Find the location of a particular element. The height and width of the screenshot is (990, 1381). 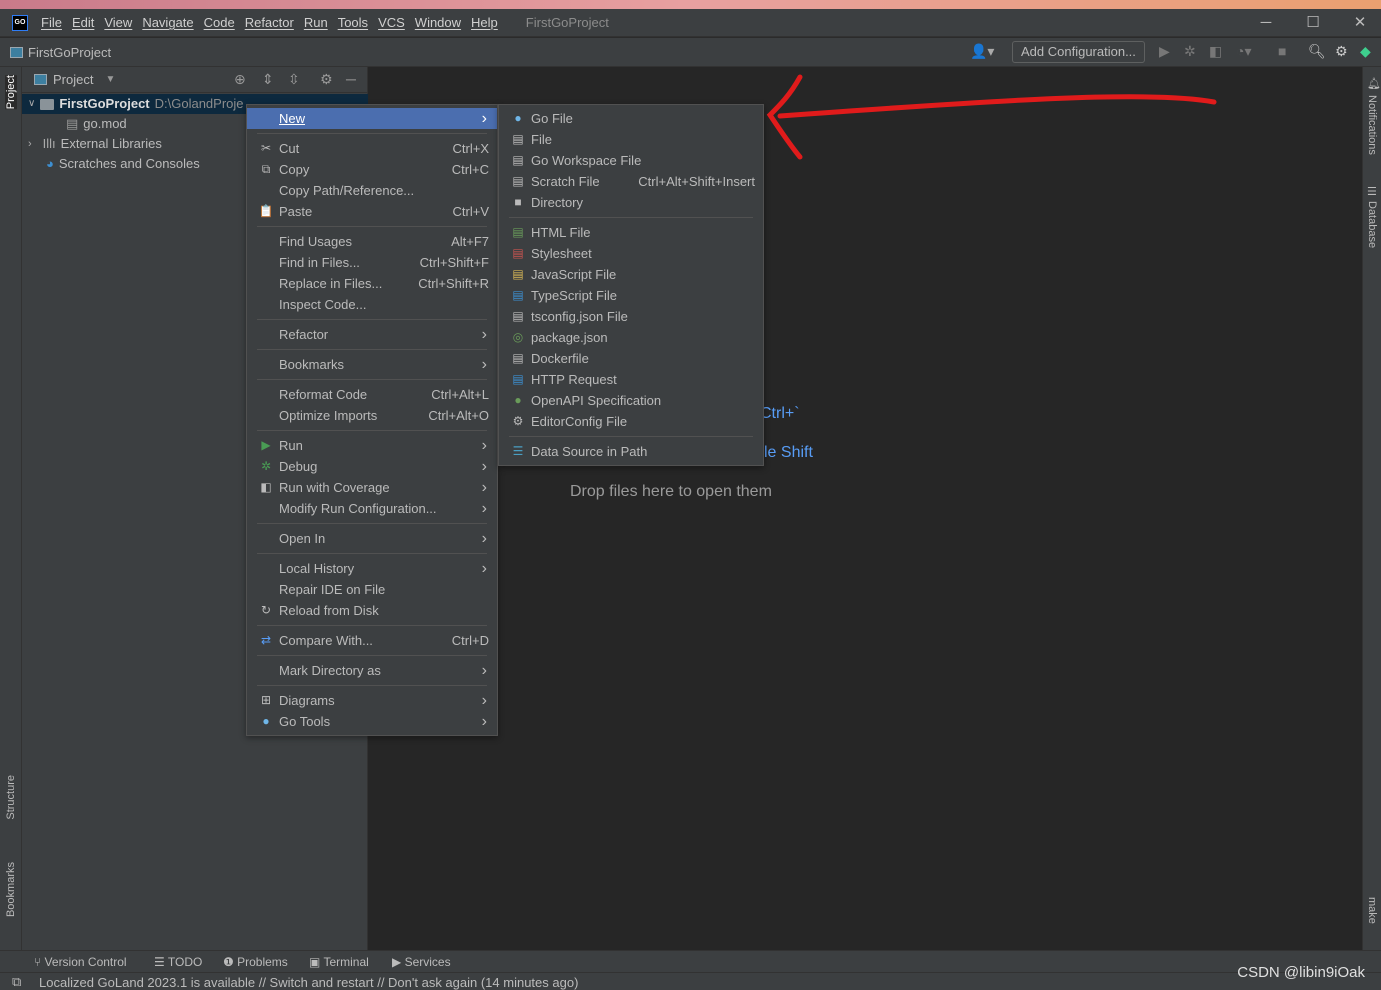

menu-code: Code is located at coordinates (219, 22).